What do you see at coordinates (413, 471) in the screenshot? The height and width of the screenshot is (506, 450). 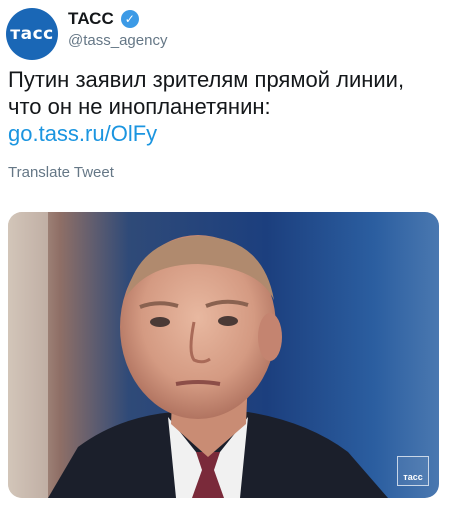 I see `tass-watermark: тасс` at bounding box center [413, 471].